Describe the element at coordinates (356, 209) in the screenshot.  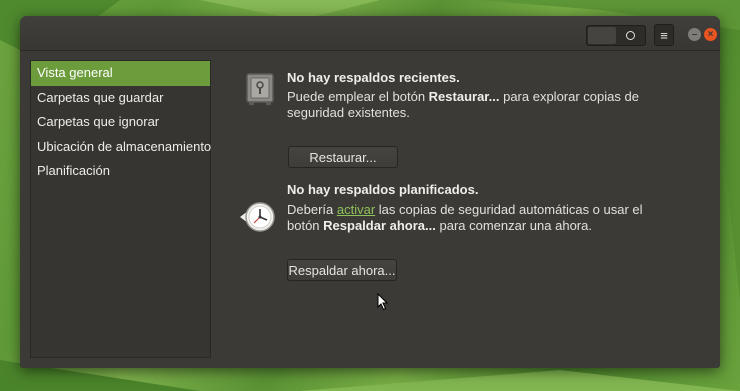
I see `activate-link: activar` at that location.